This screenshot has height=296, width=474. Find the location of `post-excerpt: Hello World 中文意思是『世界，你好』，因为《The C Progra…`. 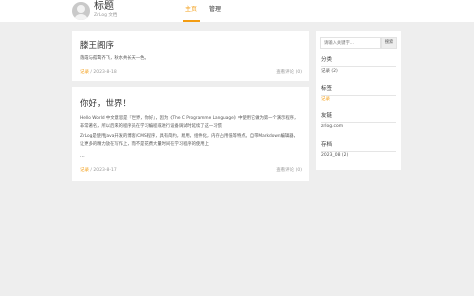

post-excerpt: Hello World 中文意思是『世界，你好』，因为《The C Progra… is located at coordinates (189, 122).